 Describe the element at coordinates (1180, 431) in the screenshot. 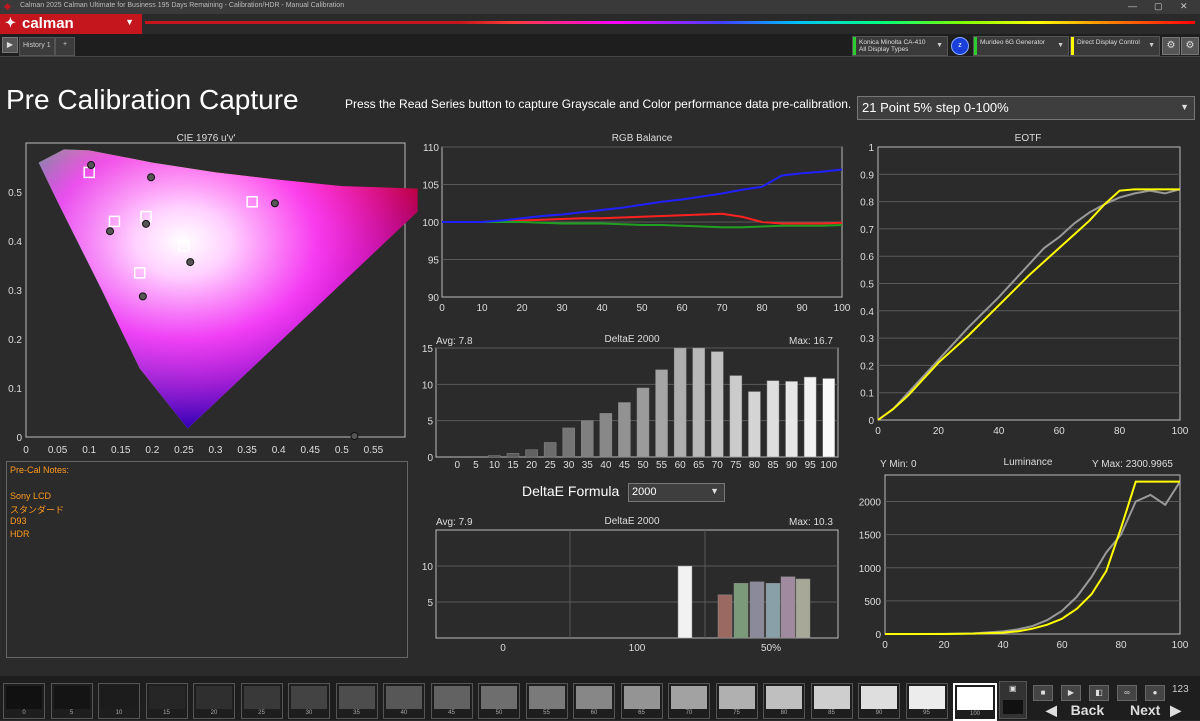

I see `eotf-xtick-label: 100` at that location.